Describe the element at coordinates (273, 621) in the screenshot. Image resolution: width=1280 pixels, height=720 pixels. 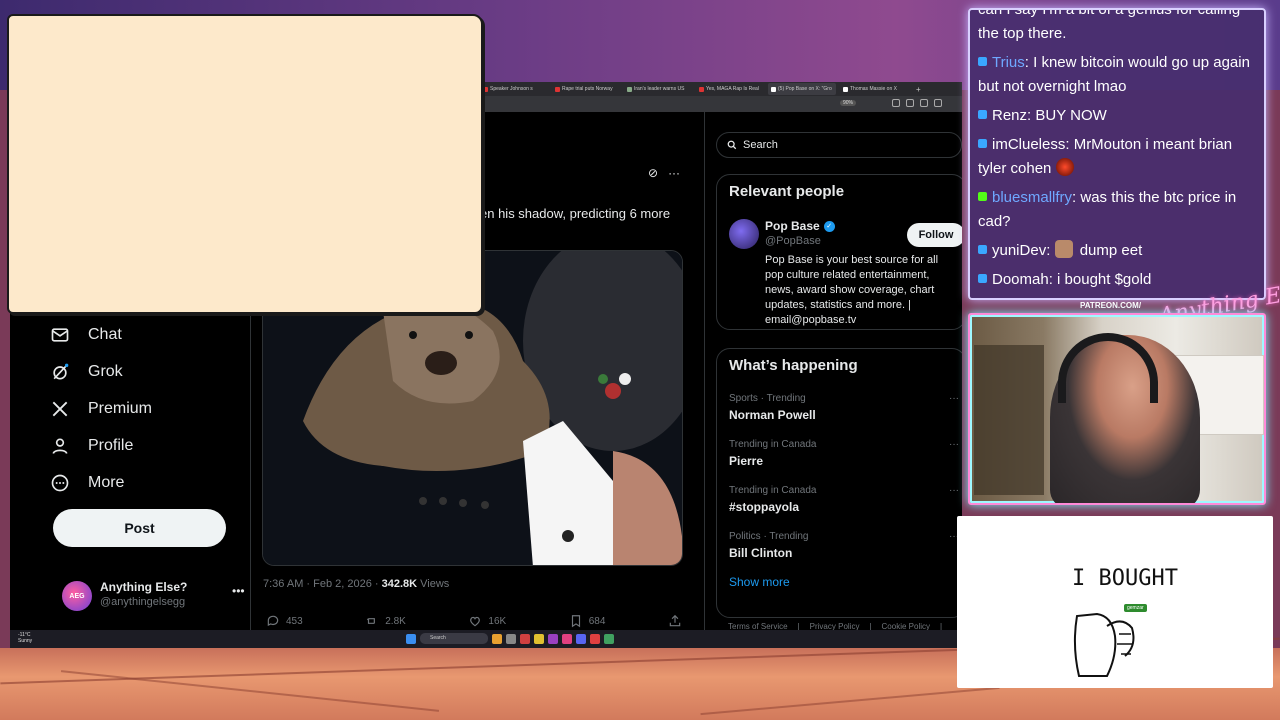
I see `reply-icon` at that location.